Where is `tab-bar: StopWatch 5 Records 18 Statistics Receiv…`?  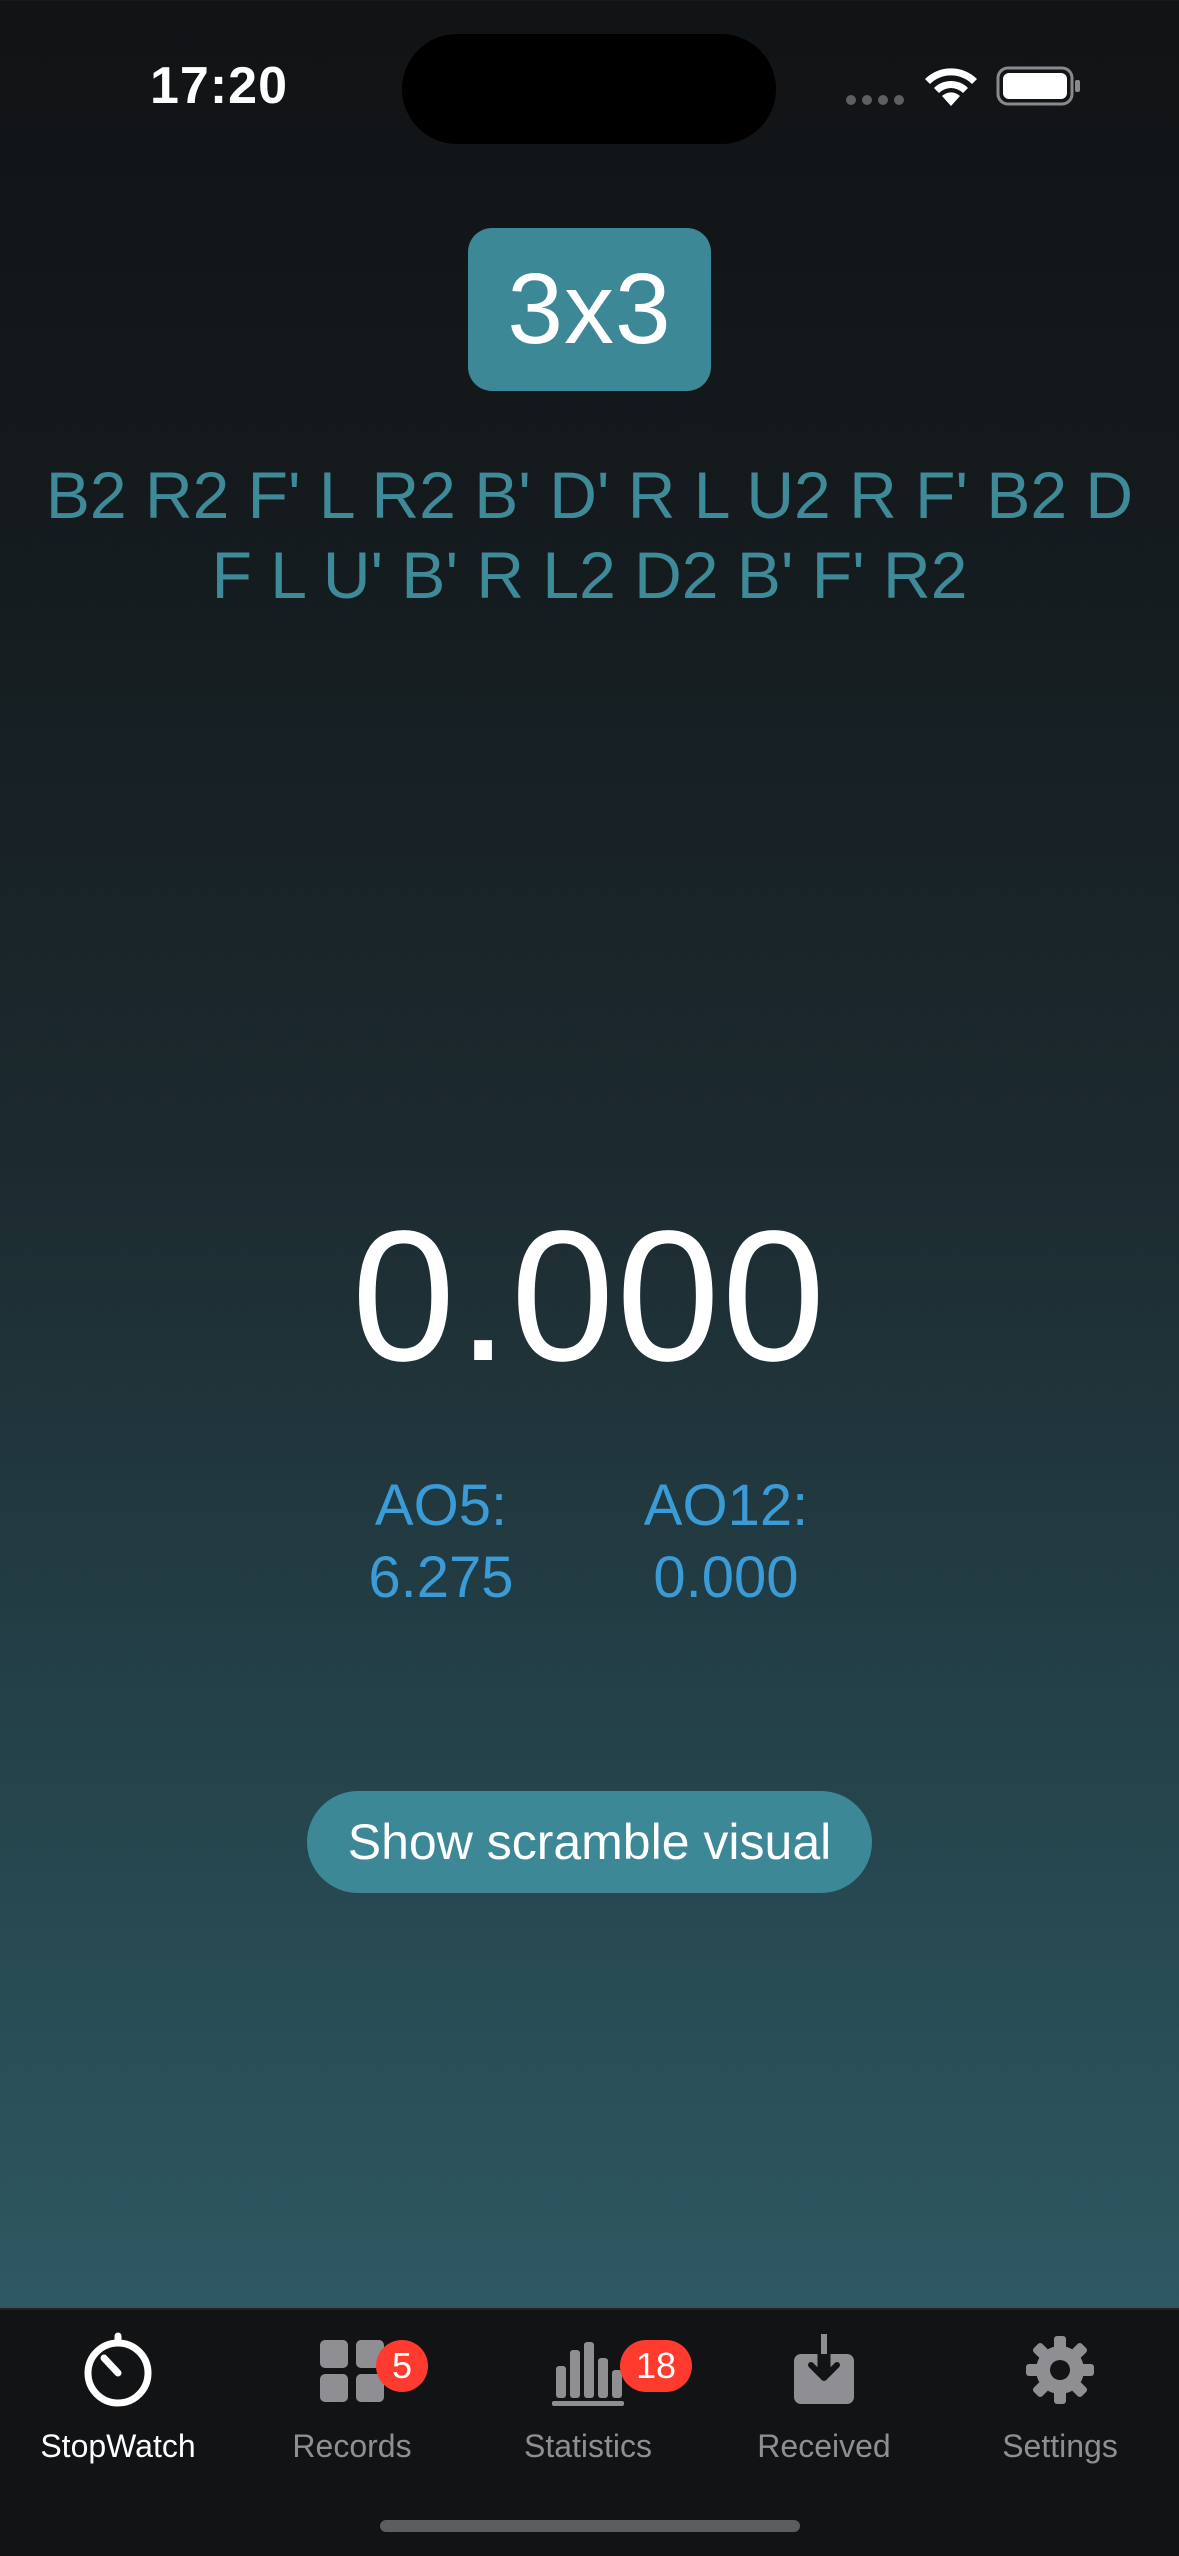
tab-bar: StopWatch 5 Records 18 Statistics Receiv… is located at coordinates (589, 2432).